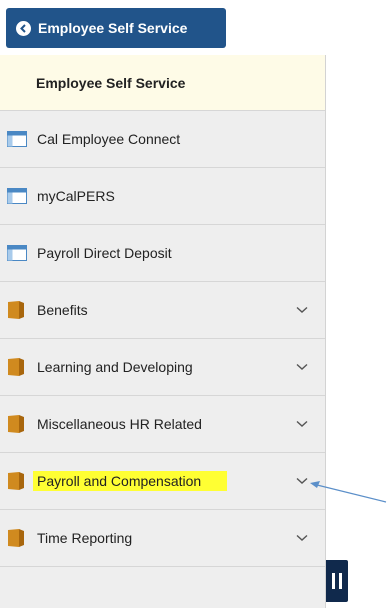 The height and width of the screenshot is (608, 388). I want to click on nav-item-label: Time Reporting, so click(85, 538).